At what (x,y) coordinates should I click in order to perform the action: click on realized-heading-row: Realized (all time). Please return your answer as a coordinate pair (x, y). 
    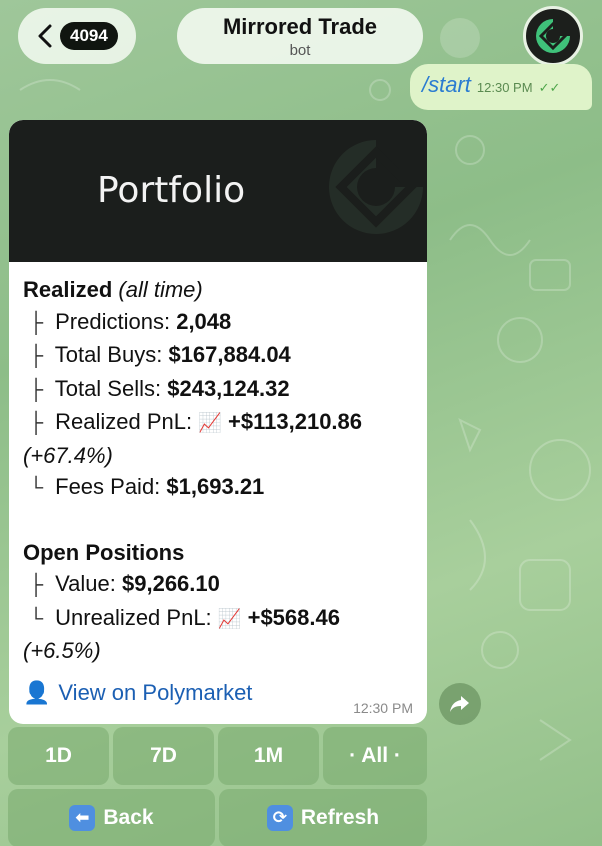
    Looking at the image, I should click on (218, 290).